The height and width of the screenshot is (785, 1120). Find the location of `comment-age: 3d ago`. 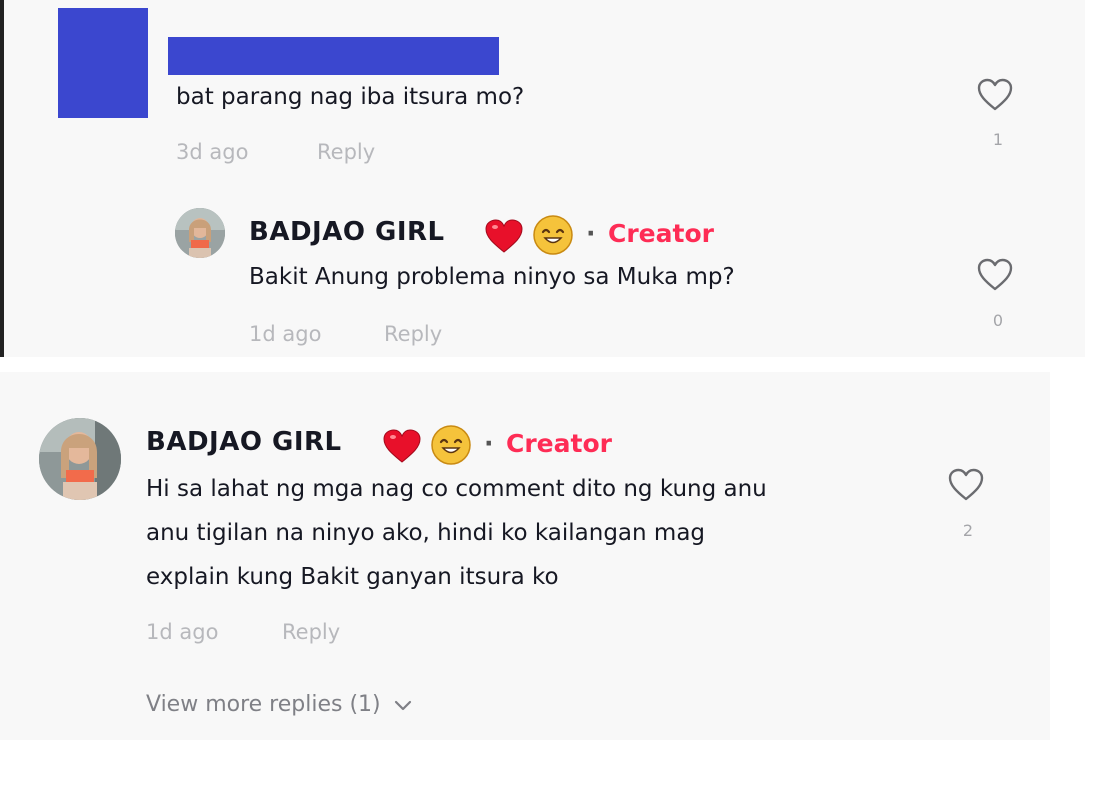

comment-age: 3d ago is located at coordinates (212, 152).